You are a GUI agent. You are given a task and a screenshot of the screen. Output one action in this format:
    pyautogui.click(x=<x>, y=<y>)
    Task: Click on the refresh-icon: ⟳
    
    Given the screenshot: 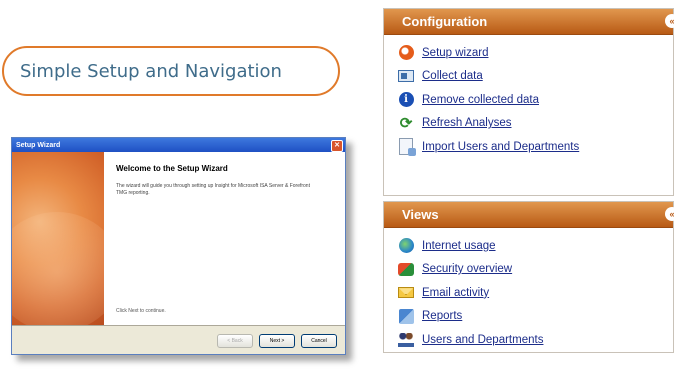 What is the action you would take?
    pyautogui.click(x=406, y=124)
    